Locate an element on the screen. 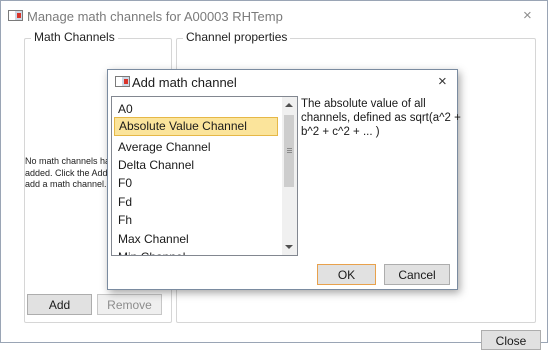  window-close-icon: × is located at coordinates (527, 16).